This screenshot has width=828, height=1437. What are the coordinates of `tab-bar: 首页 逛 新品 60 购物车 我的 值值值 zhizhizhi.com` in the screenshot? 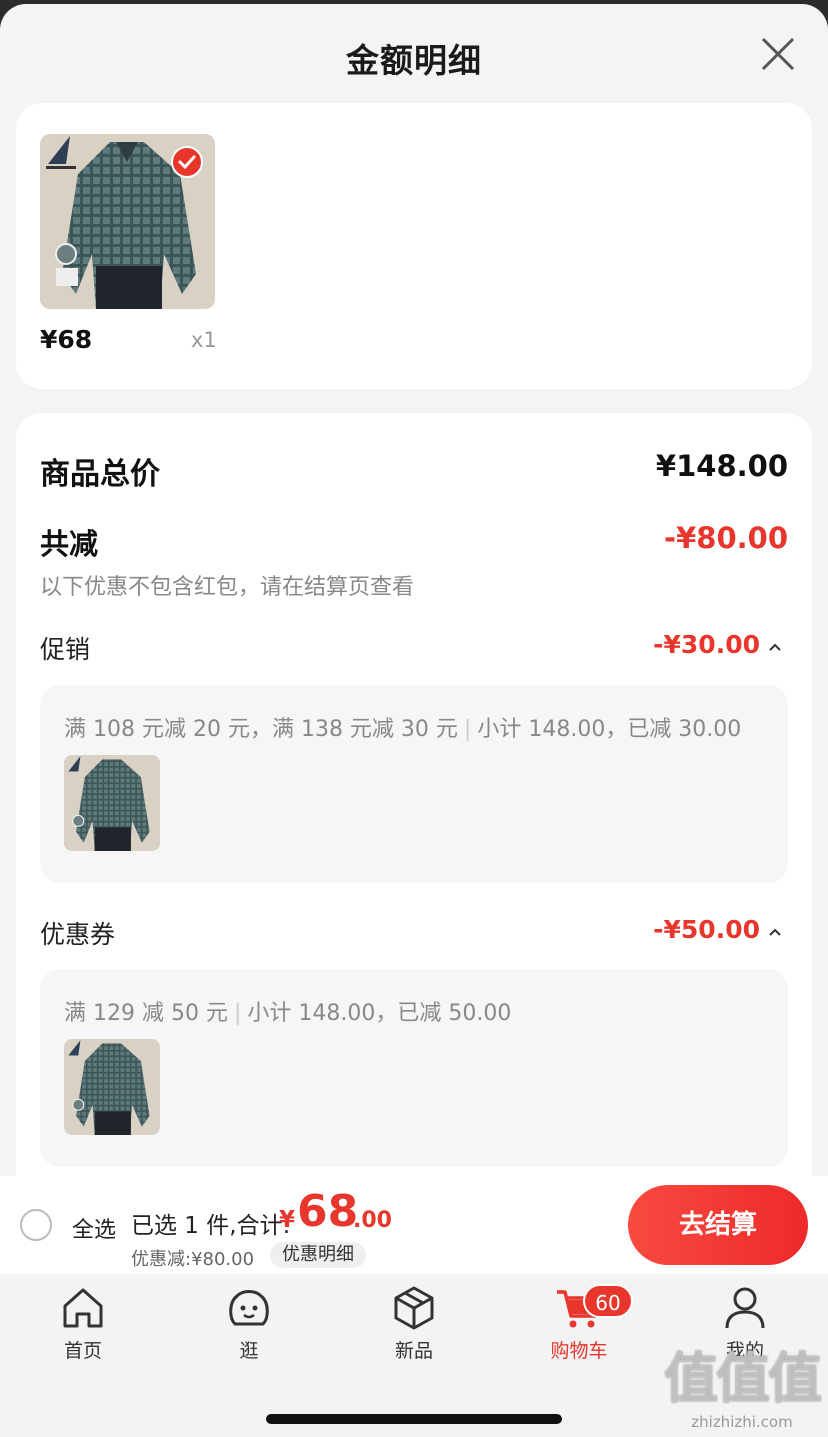 It's located at (414, 1355).